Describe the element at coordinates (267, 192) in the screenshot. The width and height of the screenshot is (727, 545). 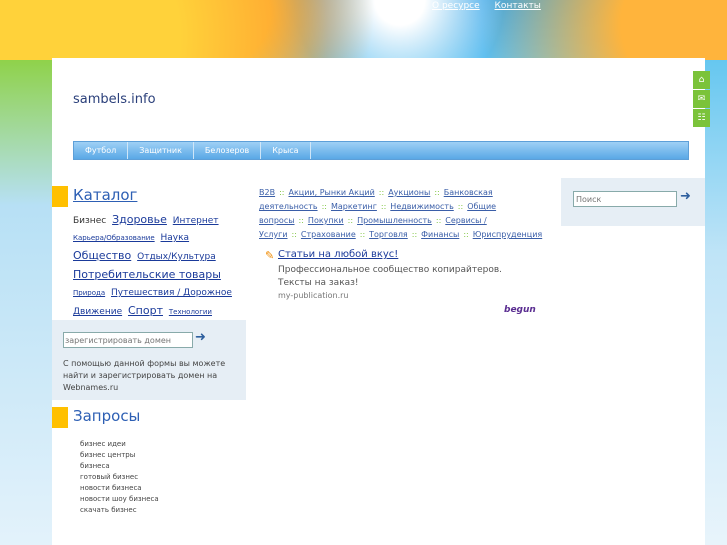
I see `category-link: B2B` at that location.